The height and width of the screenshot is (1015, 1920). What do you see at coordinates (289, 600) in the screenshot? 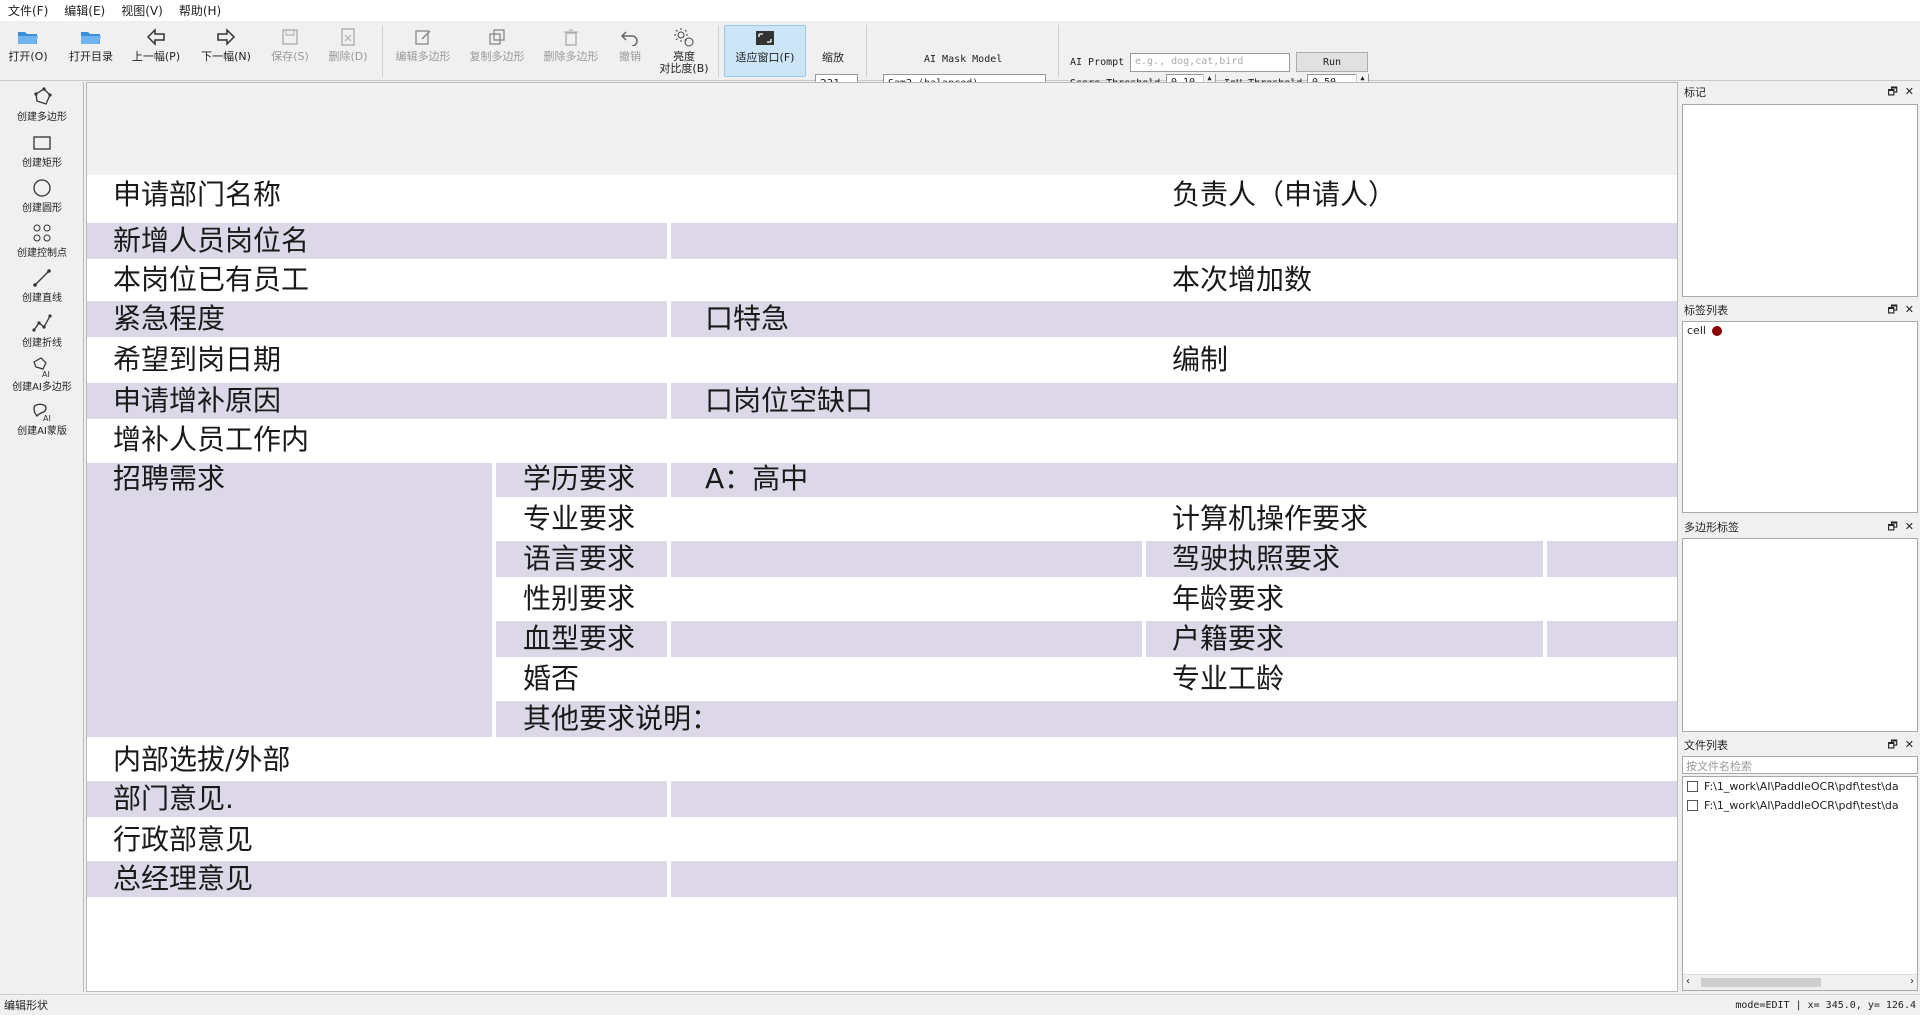
I see `merged-cell` at bounding box center [289, 600].